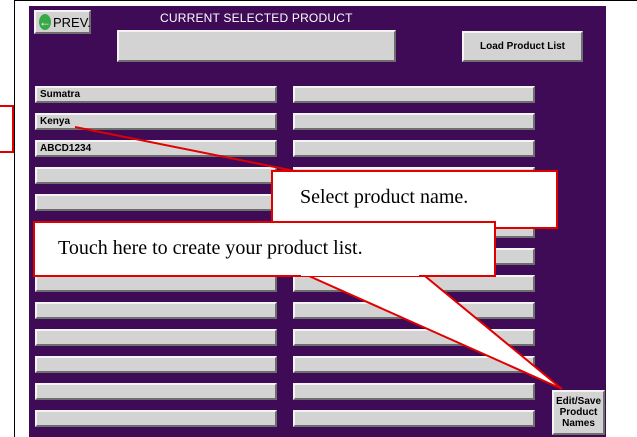 The height and width of the screenshot is (437, 637). Describe the element at coordinates (522, 46) in the screenshot. I see `load-product-list-button: Load Product List` at that location.